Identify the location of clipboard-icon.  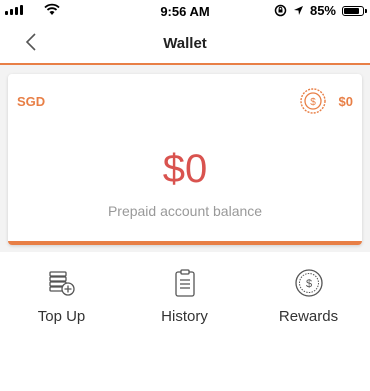
(184, 283).